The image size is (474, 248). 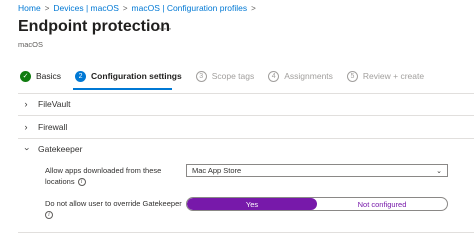 What do you see at coordinates (25, 76) in the screenshot?
I see `checkmark-icon: ✓` at bounding box center [25, 76].